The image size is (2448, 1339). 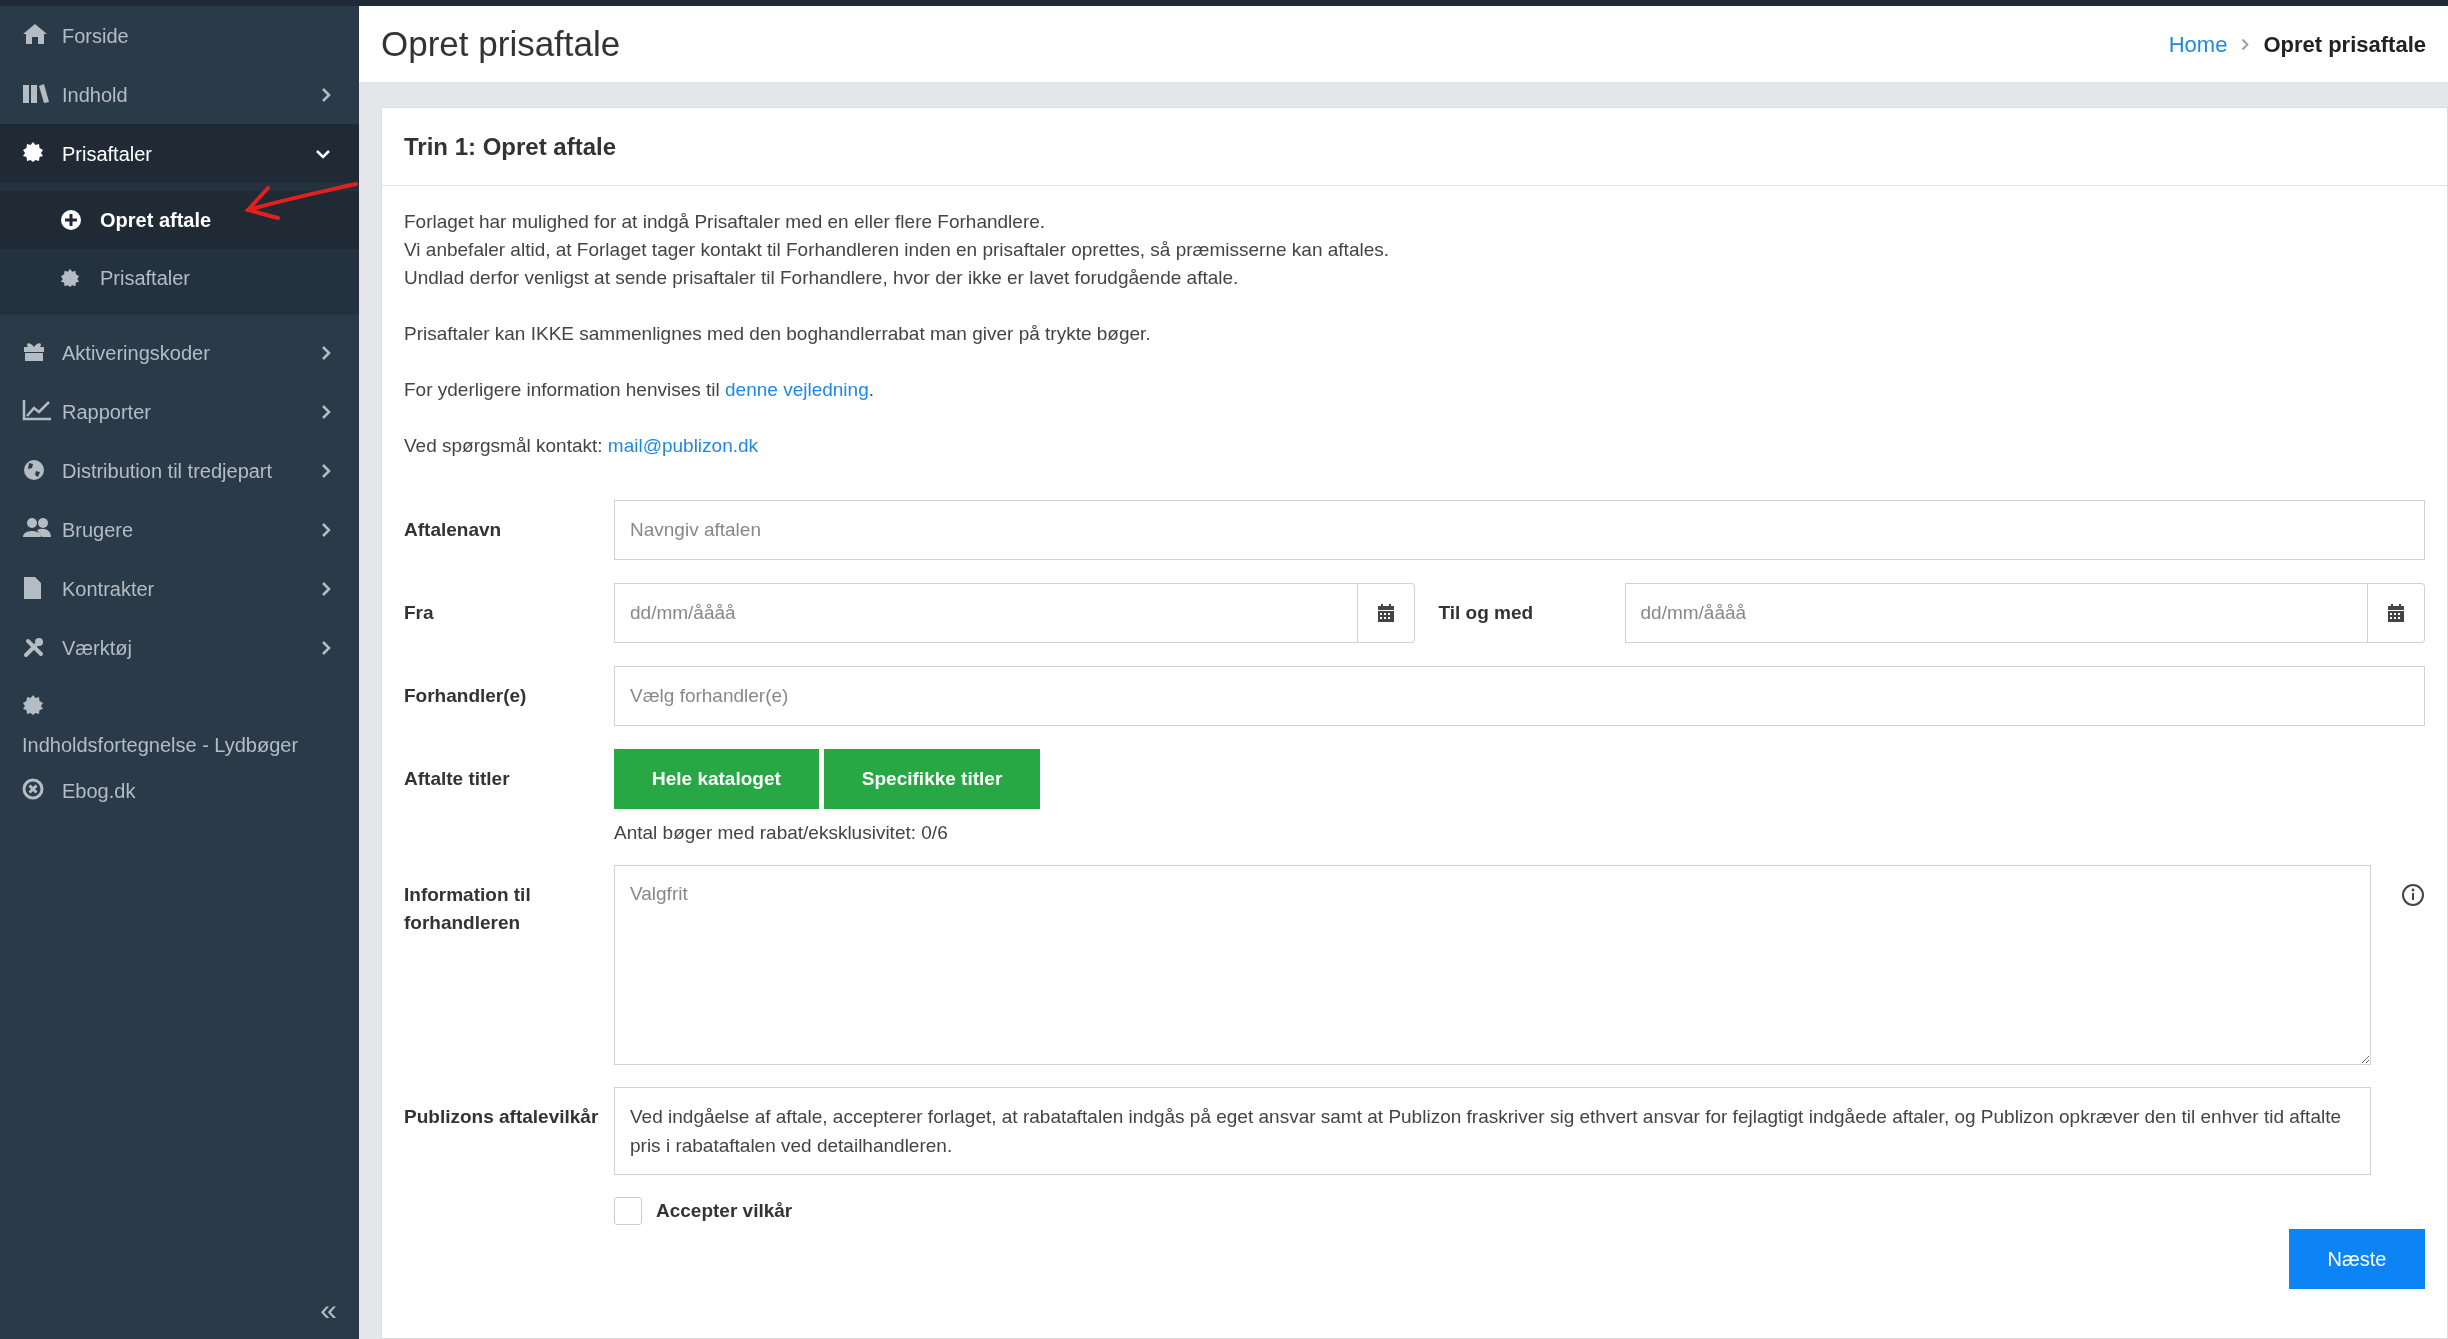 What do you see at coordinates (179, 470) in the screenshot?
I see `sidebar-item: Distribution til tredjepart` at bounding box center [179, 470].